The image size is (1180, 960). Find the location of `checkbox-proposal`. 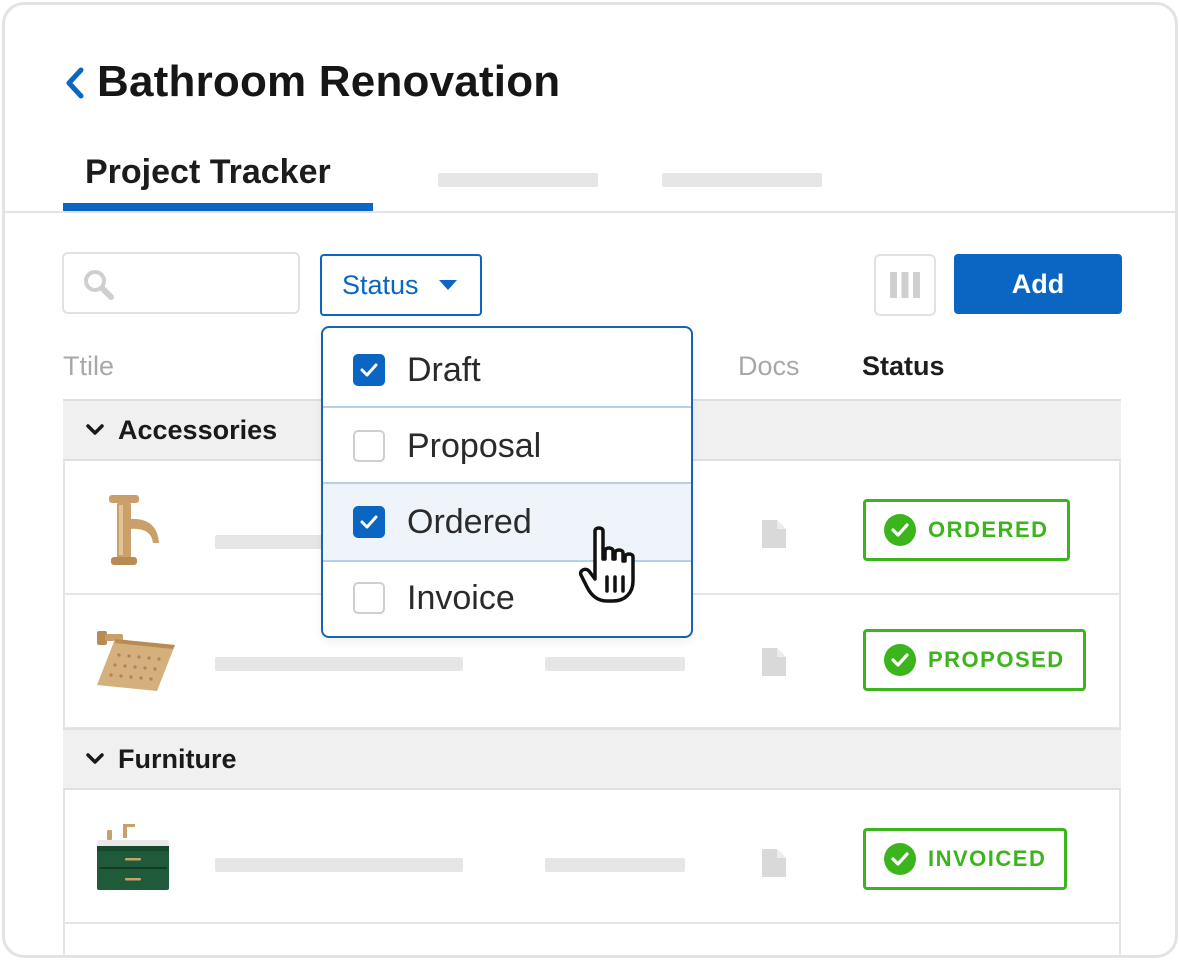

checkbox-proposal is located at coordinates (369, 446).